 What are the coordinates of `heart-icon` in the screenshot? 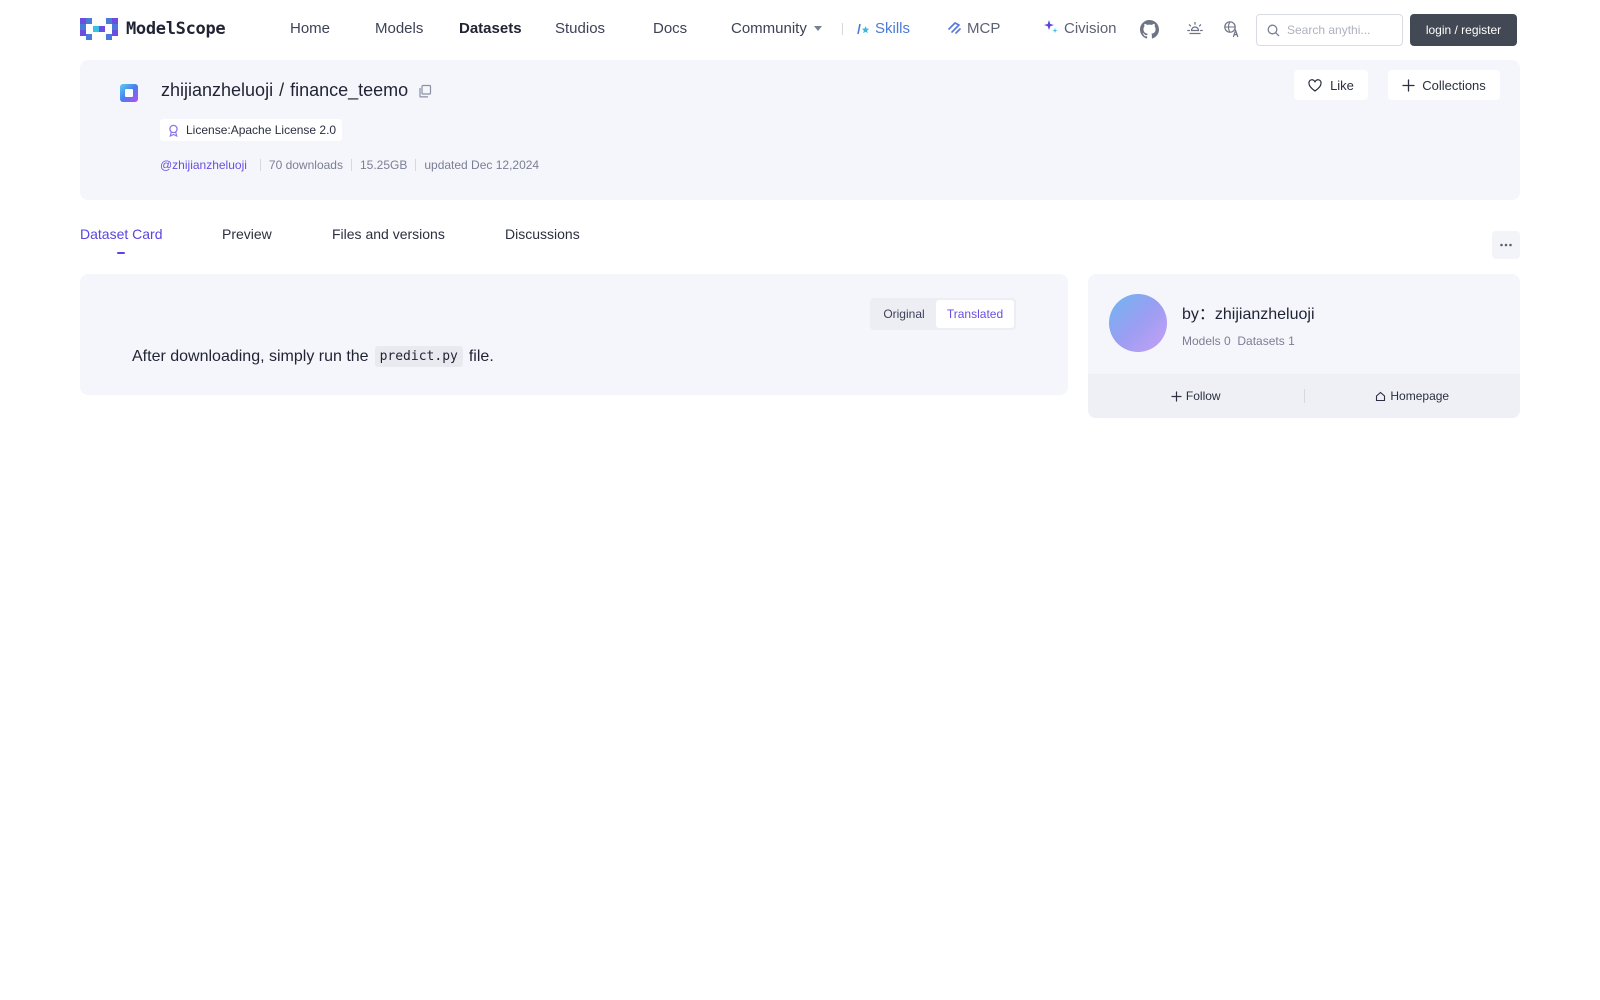 It's located at (1315, 85).